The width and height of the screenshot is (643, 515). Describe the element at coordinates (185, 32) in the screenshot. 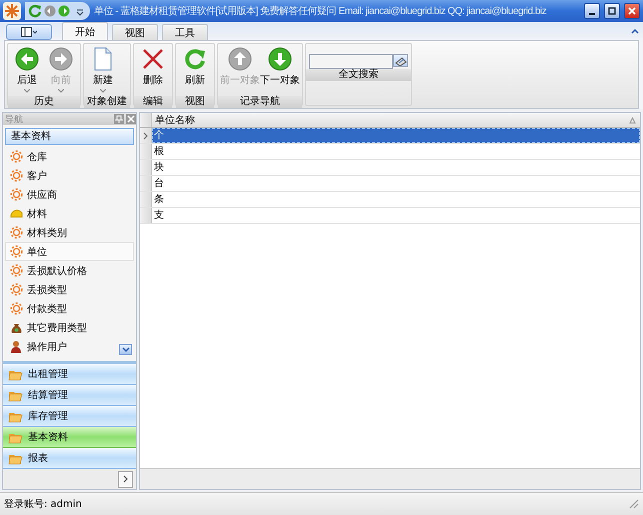

I see `ribbon-tab: 工具` at that location.